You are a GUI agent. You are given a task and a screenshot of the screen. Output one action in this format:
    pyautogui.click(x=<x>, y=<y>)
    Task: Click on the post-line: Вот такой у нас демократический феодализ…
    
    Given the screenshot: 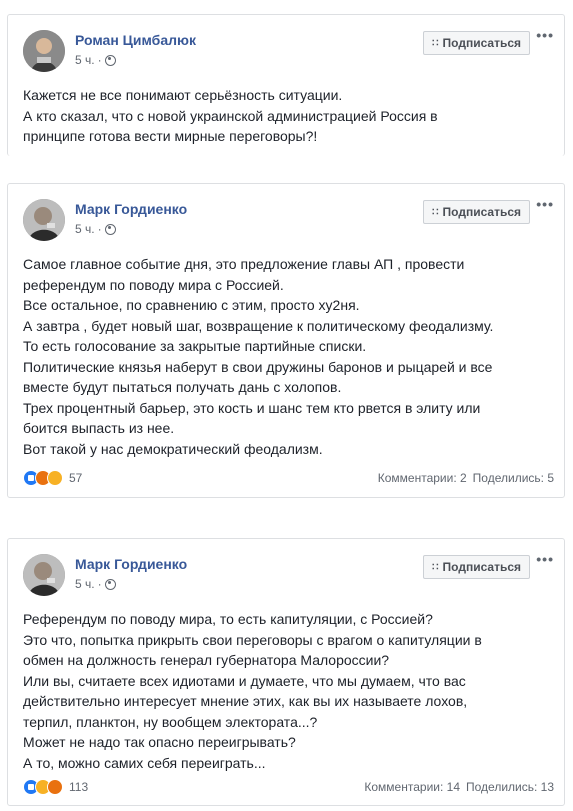 What is the action you would take?
    pyautogui.click(x=173, y=448)
    